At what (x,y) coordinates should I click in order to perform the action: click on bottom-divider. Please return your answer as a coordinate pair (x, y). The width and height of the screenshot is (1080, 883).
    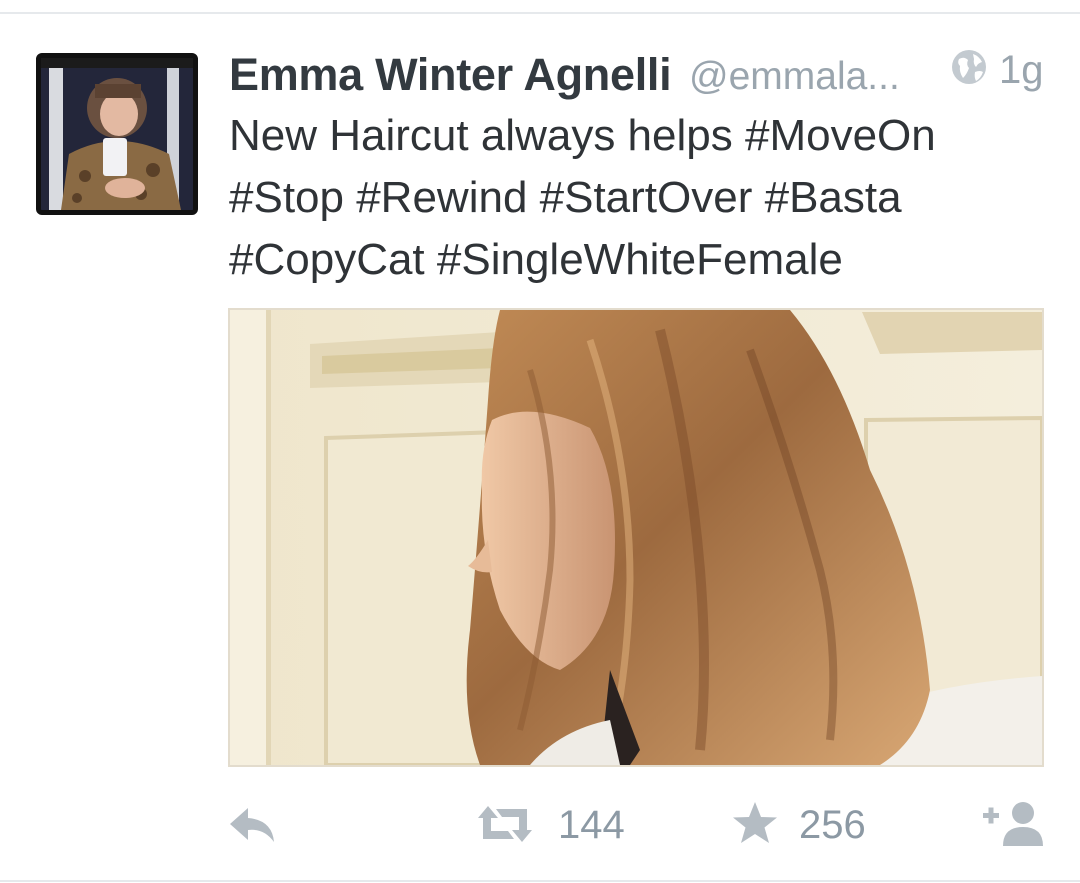
    Looking at the image, I should click on (540, 881).